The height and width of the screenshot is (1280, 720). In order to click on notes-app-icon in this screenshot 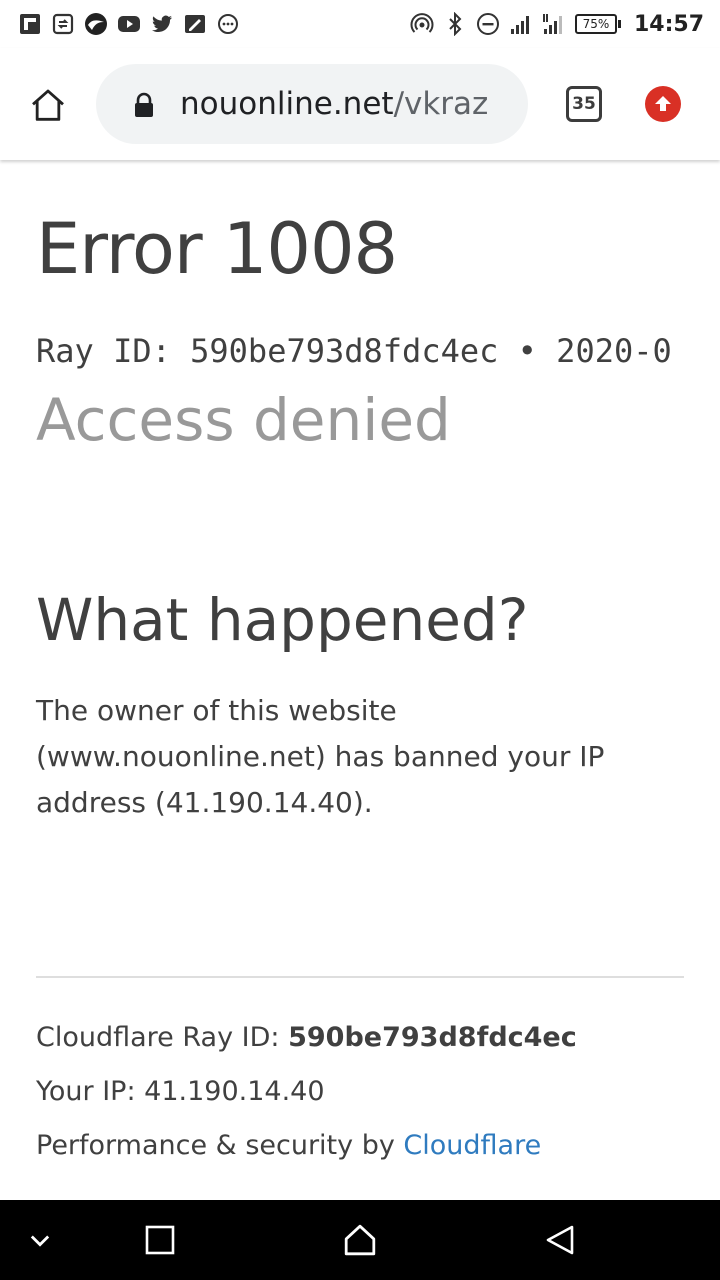, I will do `click(195, 24)`.